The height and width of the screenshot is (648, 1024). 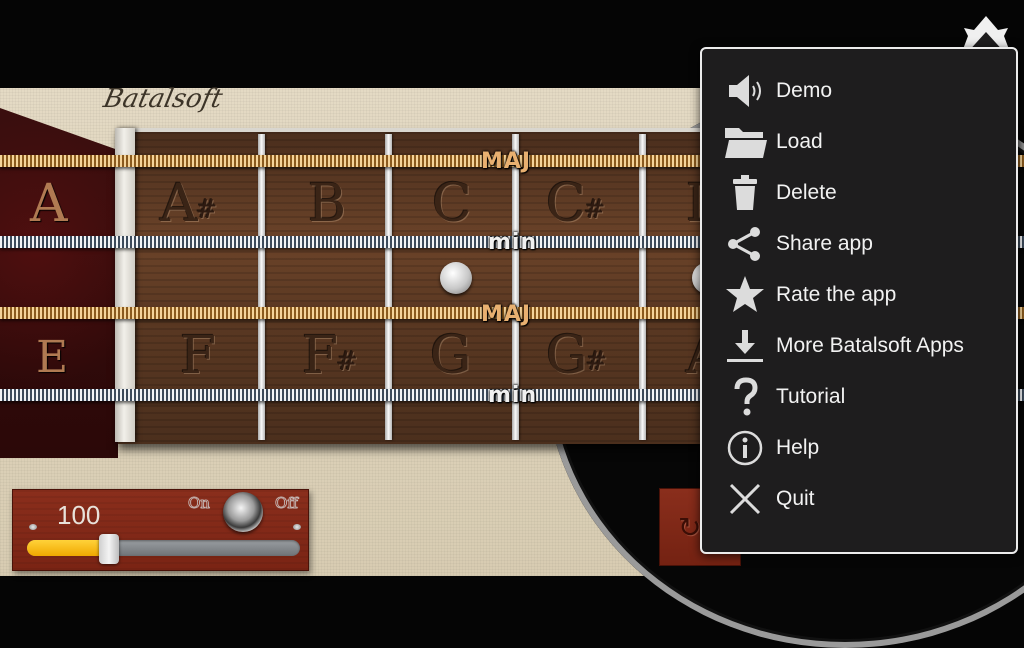 I want to click on volume-value: 100, so click(x=79, y=515).